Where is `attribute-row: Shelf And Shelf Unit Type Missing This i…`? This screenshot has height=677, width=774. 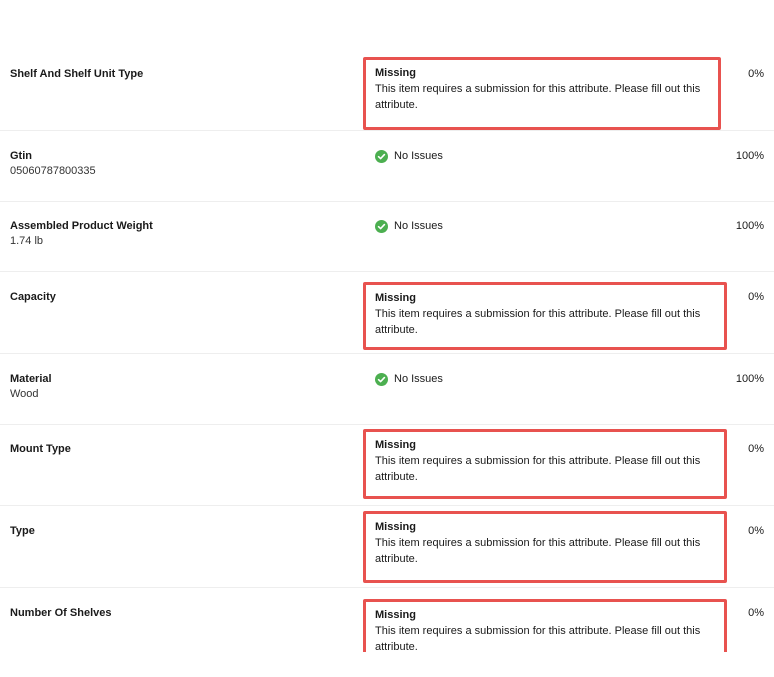 attribute-row: Shelf And Shelf Unit Type Missing This i… is located at coordinates (387, 94).